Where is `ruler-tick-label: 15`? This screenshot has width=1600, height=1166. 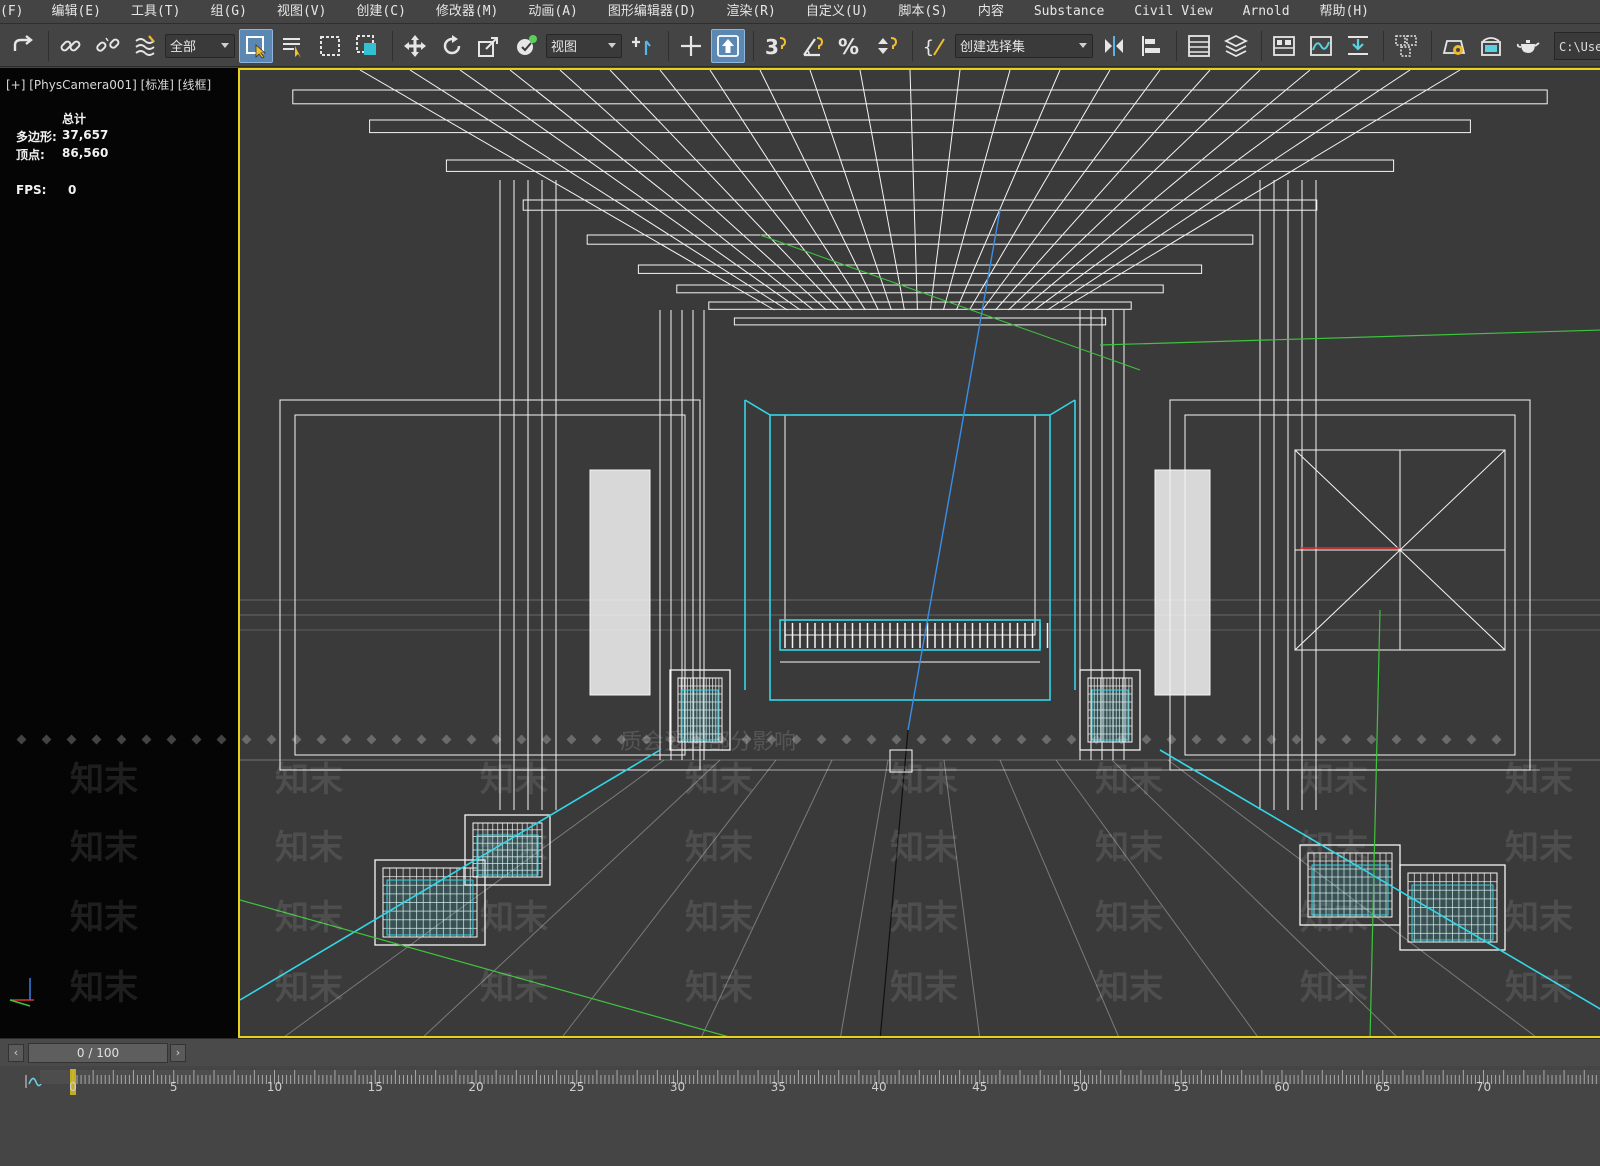
ruler-tick-label: 15 is located at coordinates (375, 1087).